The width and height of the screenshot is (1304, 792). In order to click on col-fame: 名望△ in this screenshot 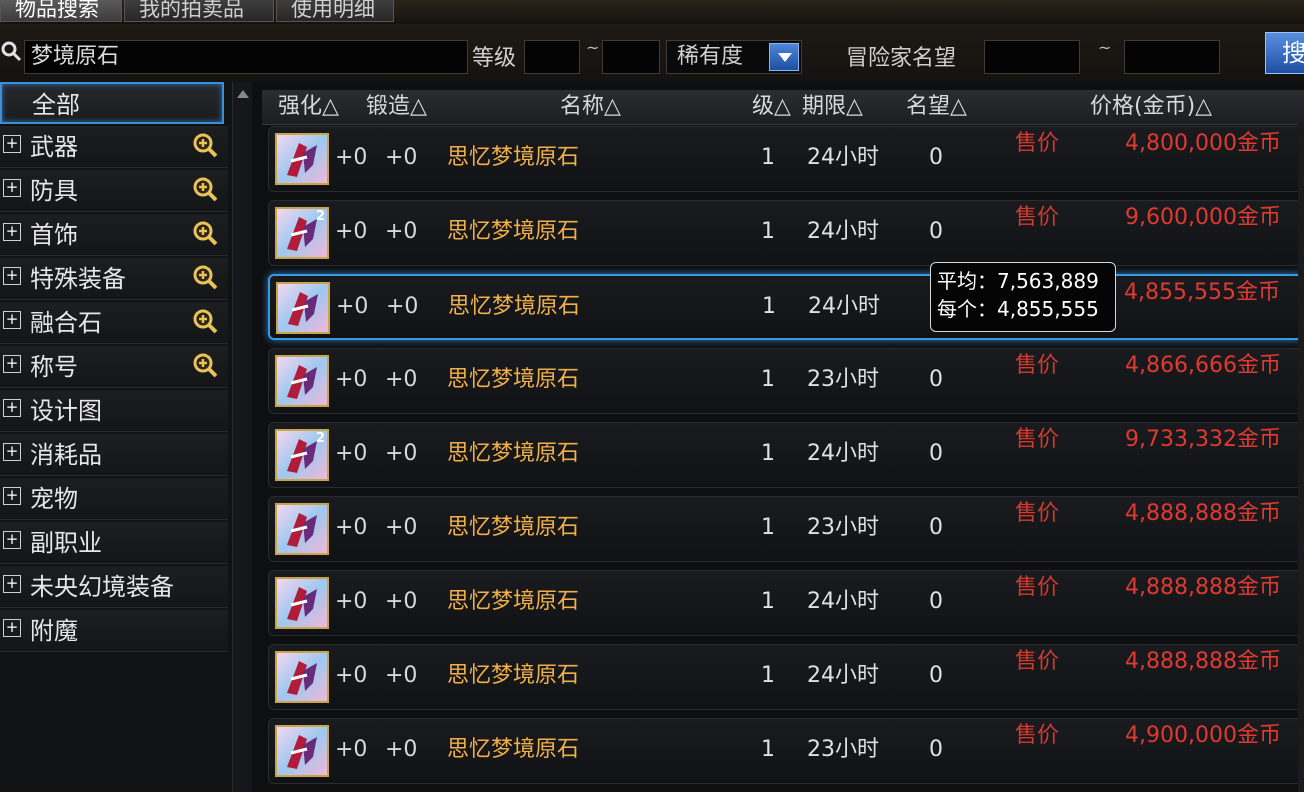, I will do `click(936, 107)`.